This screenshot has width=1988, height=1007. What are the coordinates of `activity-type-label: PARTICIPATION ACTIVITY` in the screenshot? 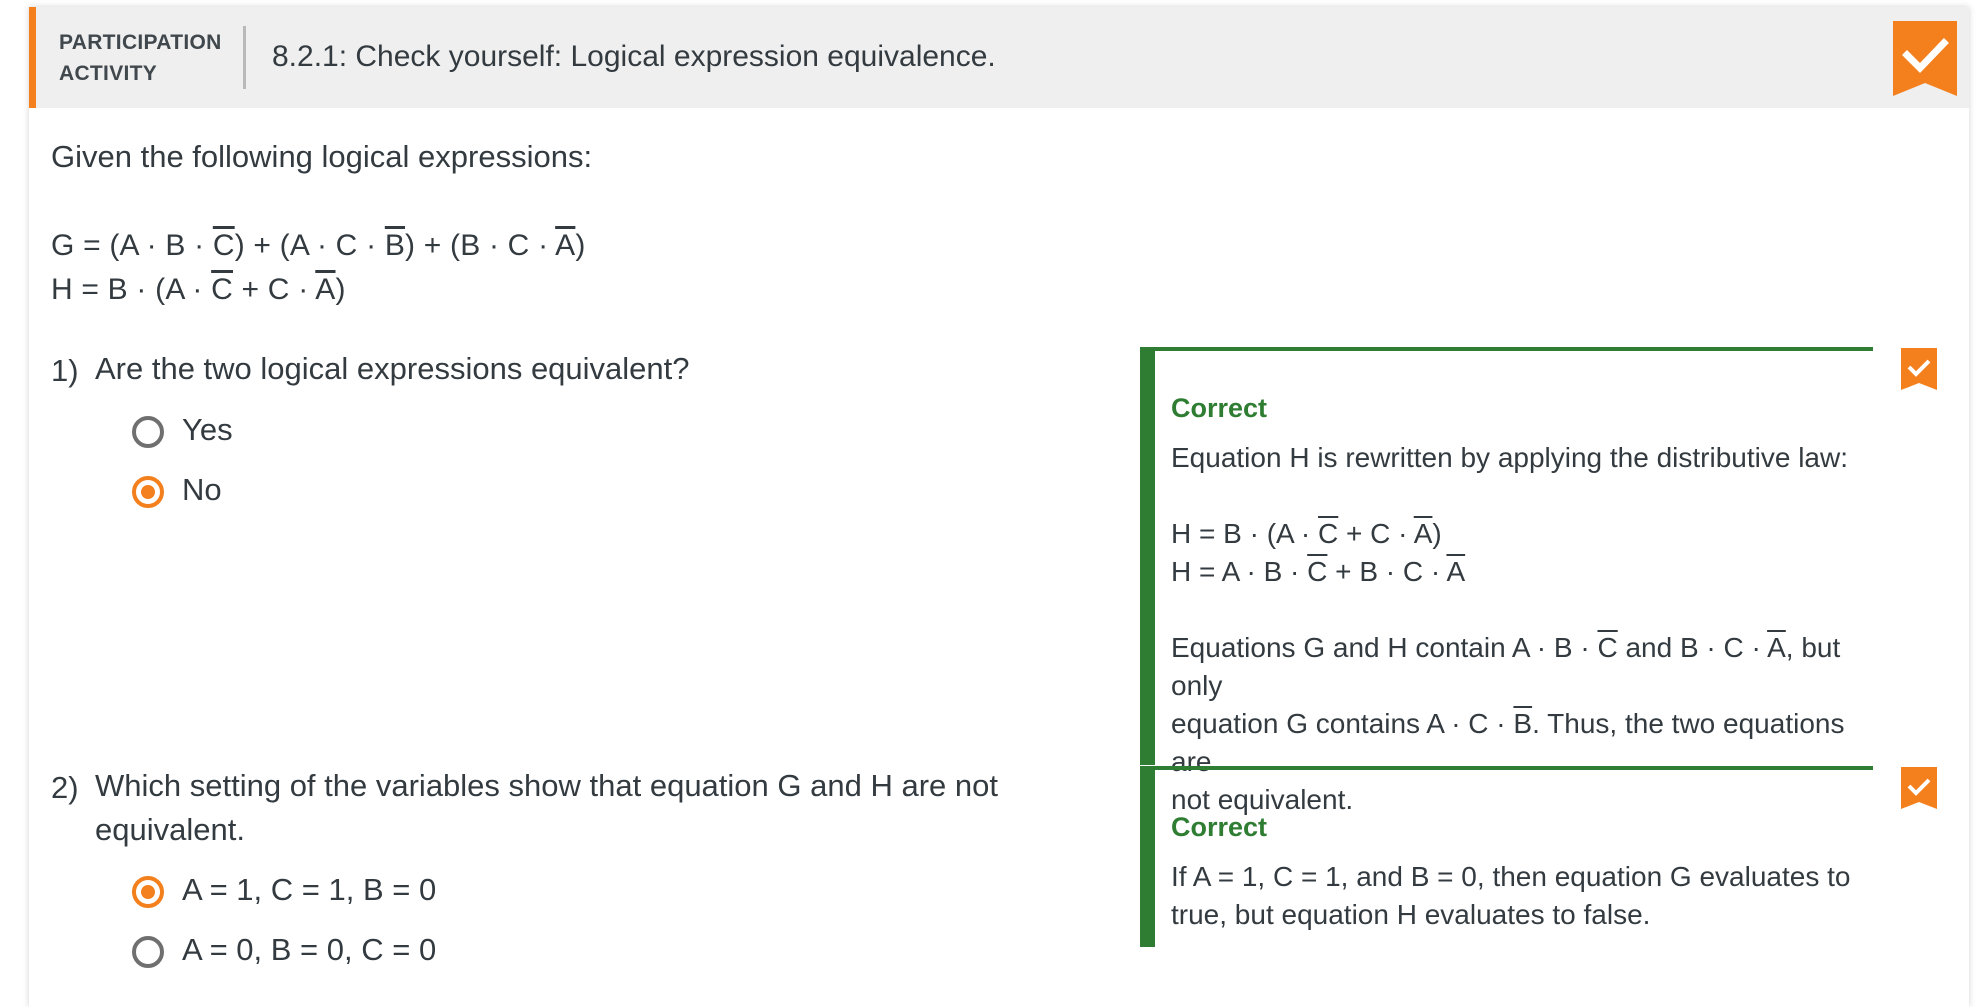 It's located at (144, 58).